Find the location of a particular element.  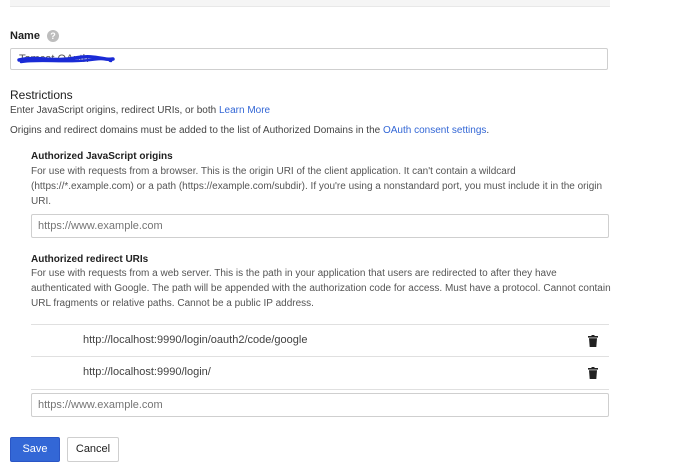

redirect-uri-row: http://localhost:9990/login/ is located at coordinates (320, 373).